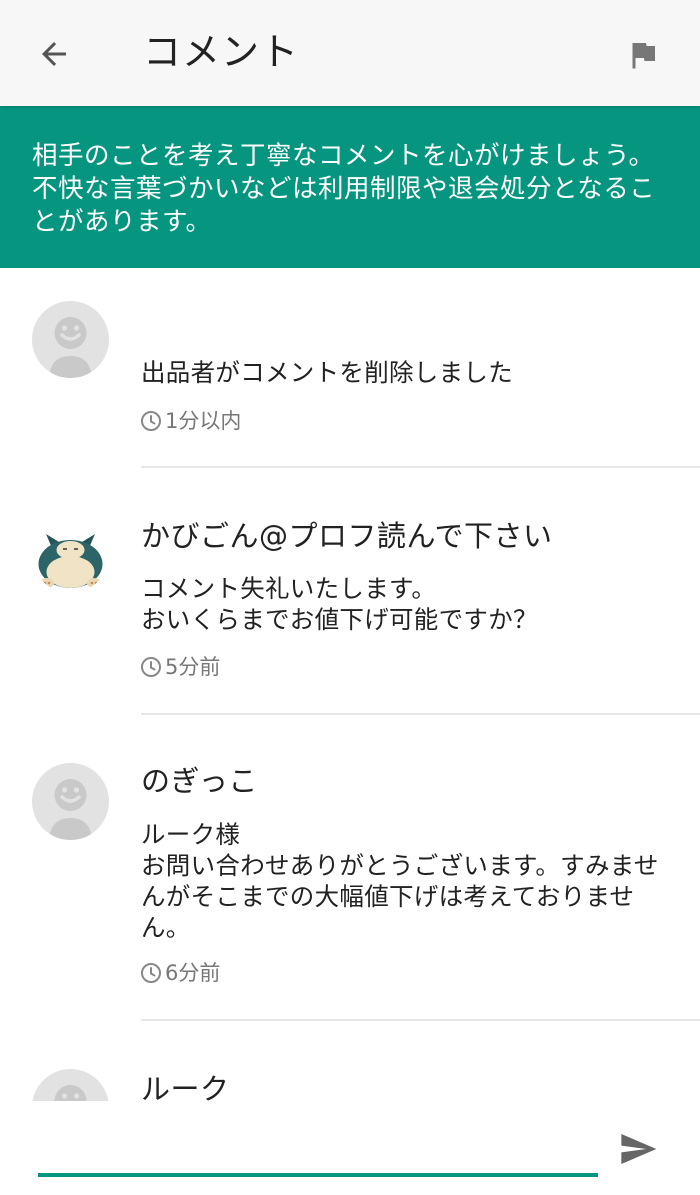 Image resolution: width=700 pixels, height=1195 pixels. What do you see at coordinates (318, 1148) in the screenshot?
I see `comment-input` at bounding box center [318, 1148].